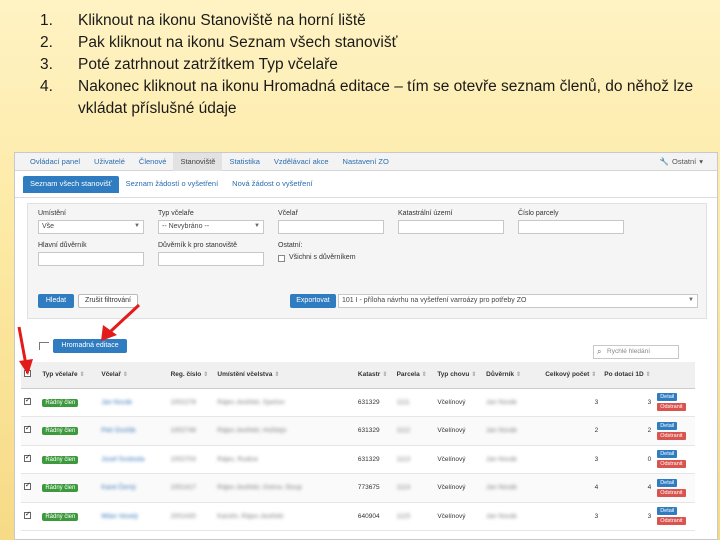 This screenshot has height=540, width=720. Describe the element at coordinates (153, 162) in the screenshot. I see `nav-item-clenove: Členové` at that location.